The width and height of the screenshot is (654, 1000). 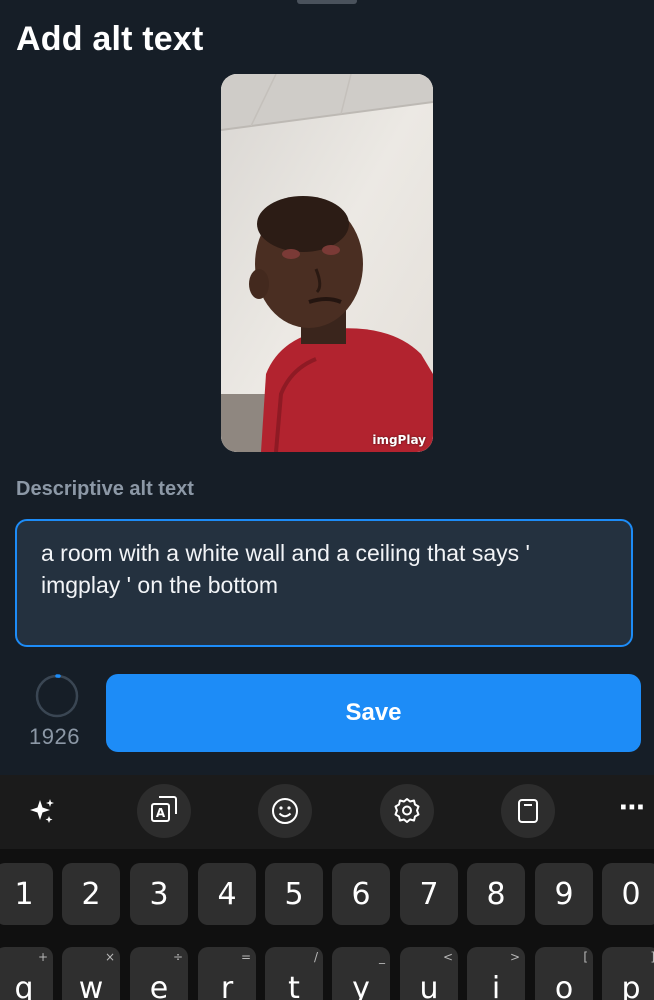 I want to click on photo, so click(x=327, y=263).